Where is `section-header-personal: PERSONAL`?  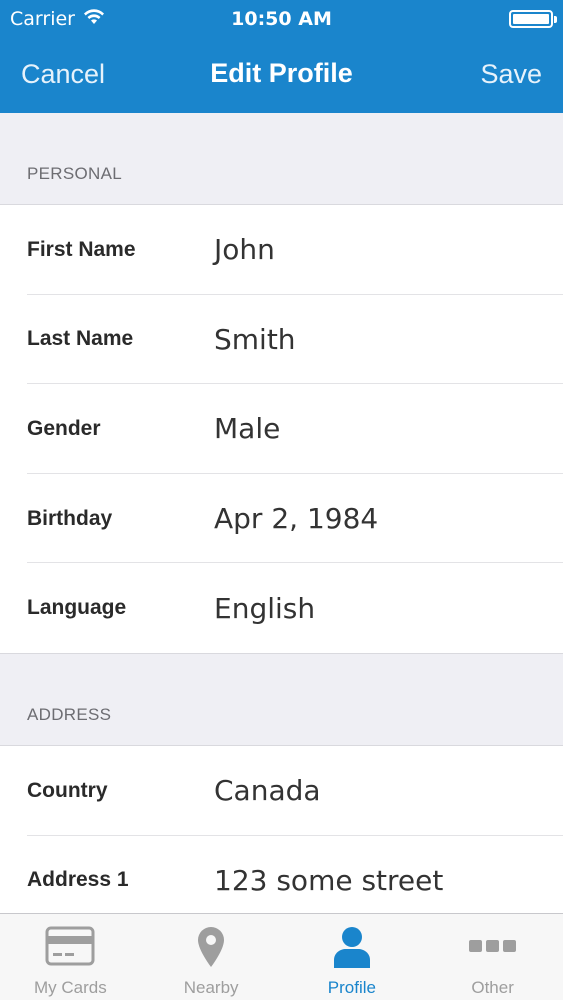
section-header-personal: PERSONAL is located at coordinates (281, 159).